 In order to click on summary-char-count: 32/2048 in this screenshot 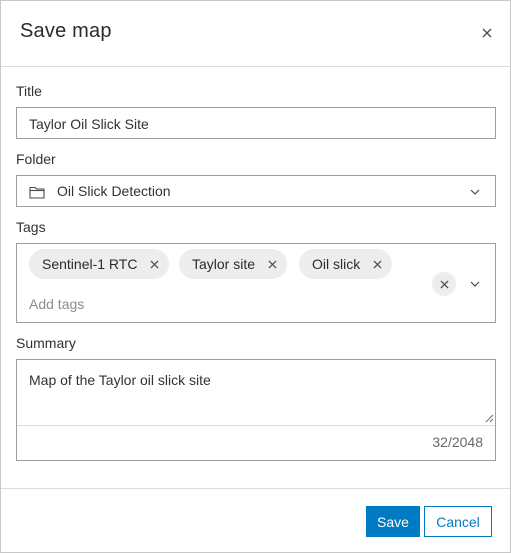, I will do `click(457, 442)`.